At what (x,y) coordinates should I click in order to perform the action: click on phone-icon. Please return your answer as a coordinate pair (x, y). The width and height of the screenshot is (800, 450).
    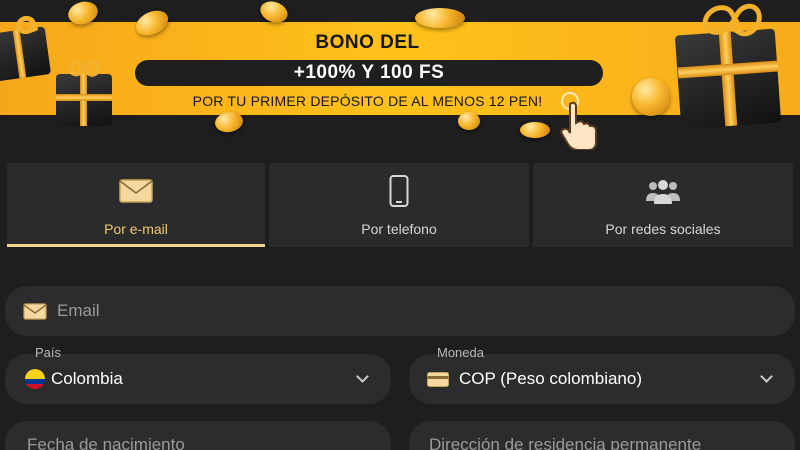
    Looking at the image, I should click on (399, 191).